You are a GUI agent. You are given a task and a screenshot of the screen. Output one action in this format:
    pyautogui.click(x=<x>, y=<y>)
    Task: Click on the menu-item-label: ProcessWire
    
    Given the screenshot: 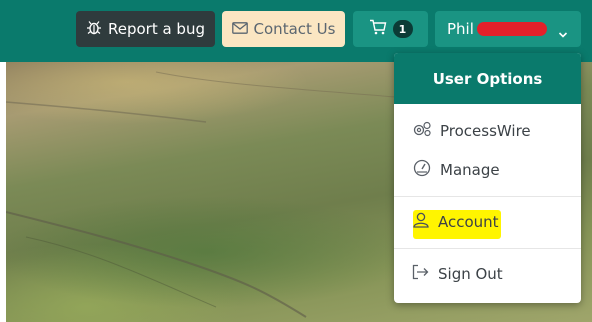 What is the action you would take?
    pyautogui.click(x=485, y=131)
    